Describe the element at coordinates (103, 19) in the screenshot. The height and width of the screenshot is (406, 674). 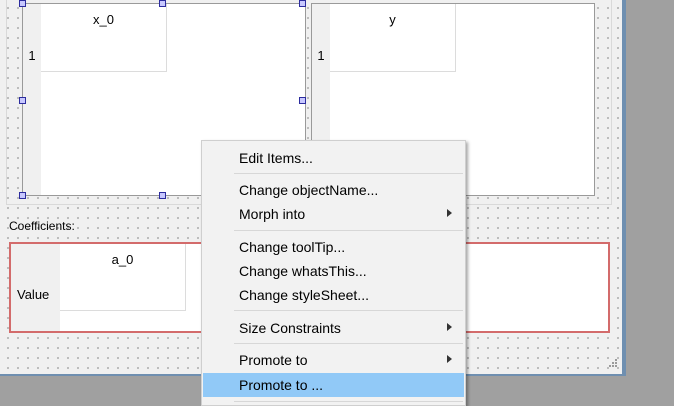
I see `x0-column-header-label: x_0` at that location.